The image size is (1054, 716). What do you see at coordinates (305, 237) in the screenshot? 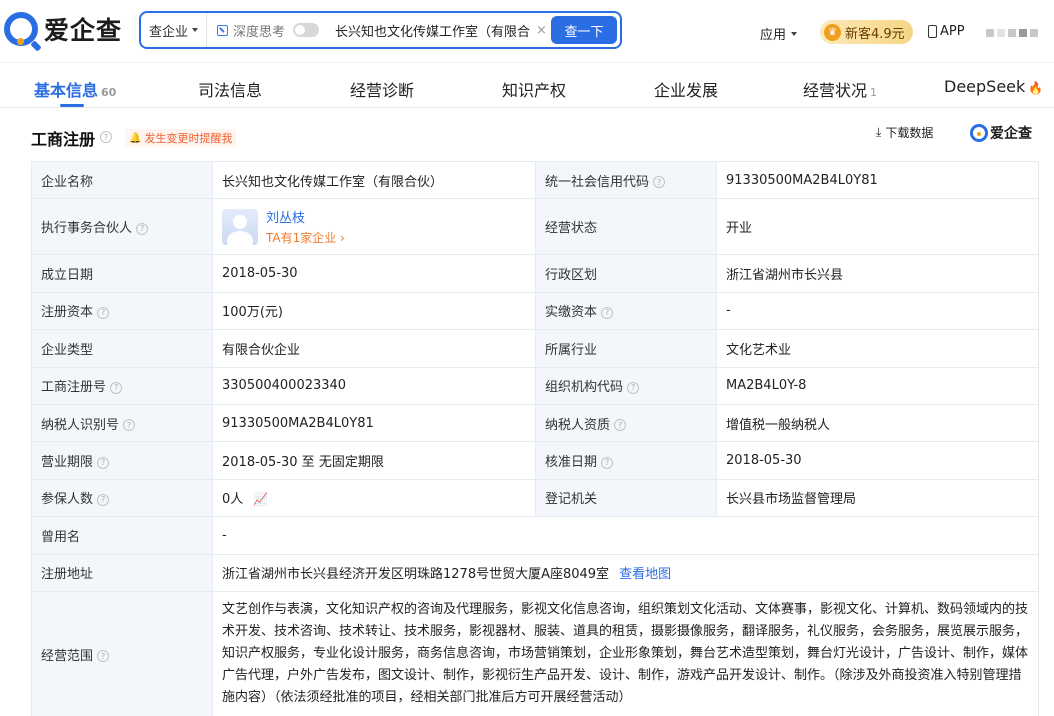
I see `partner-companies-link: TA有1家企业 ›` at bounding box center [305, 237].